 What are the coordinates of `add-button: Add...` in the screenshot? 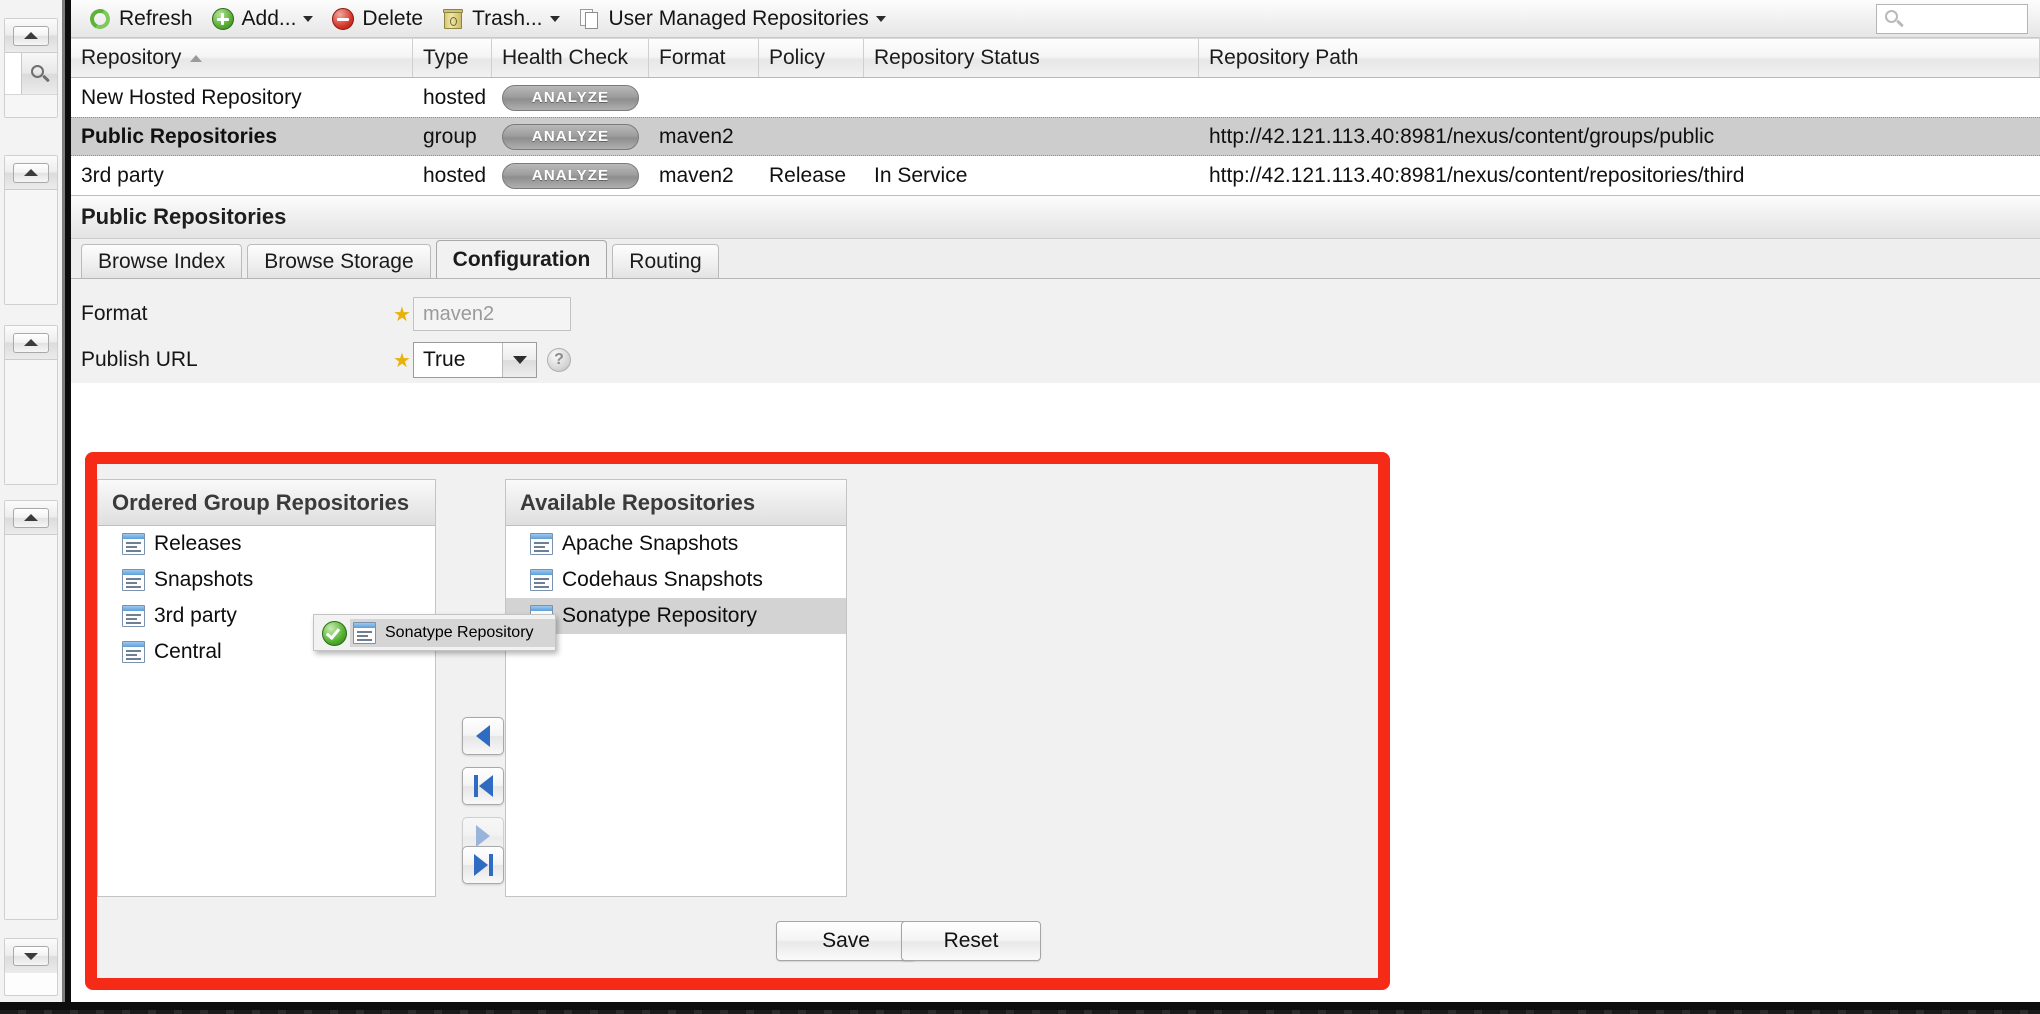 It's located at (262, 19).